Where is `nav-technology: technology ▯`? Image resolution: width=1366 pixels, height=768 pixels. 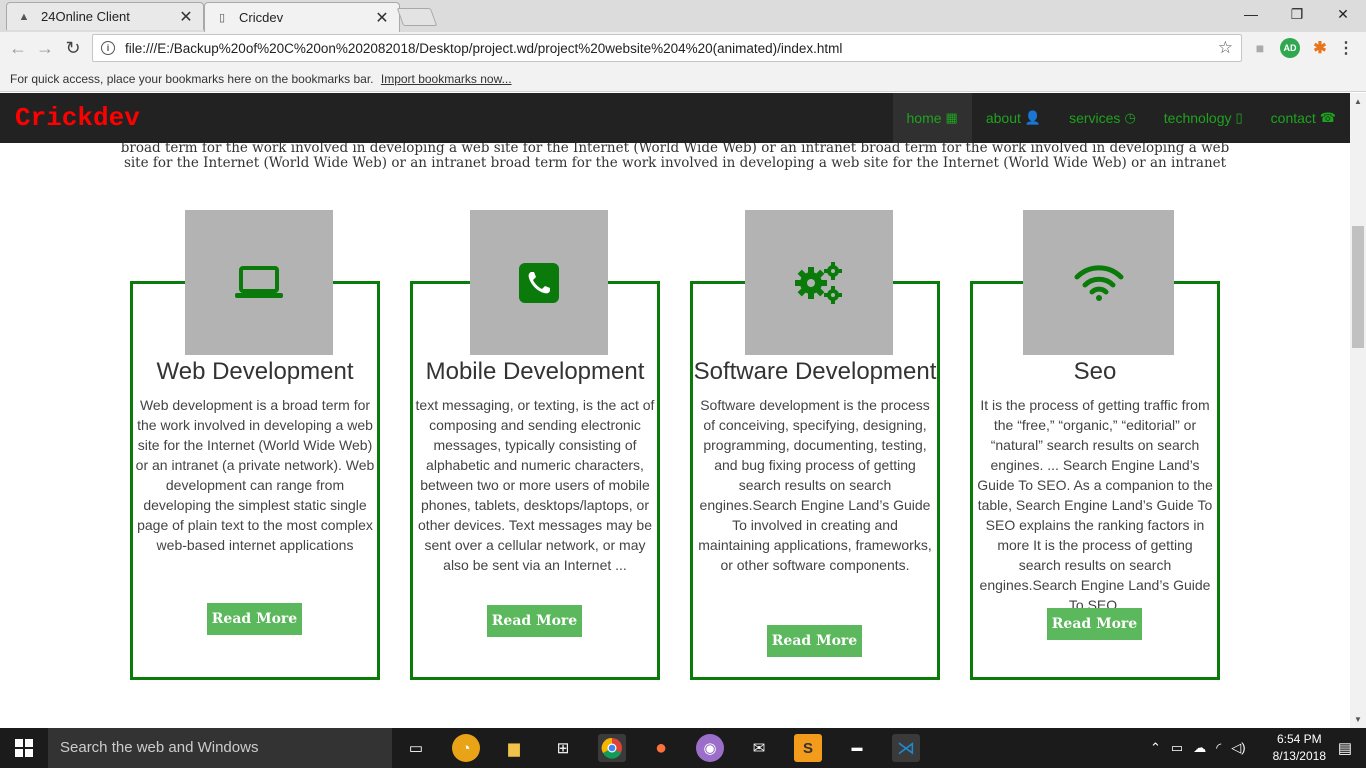
nav-technology: technology ▯ is located at coordinates (1203, 118).